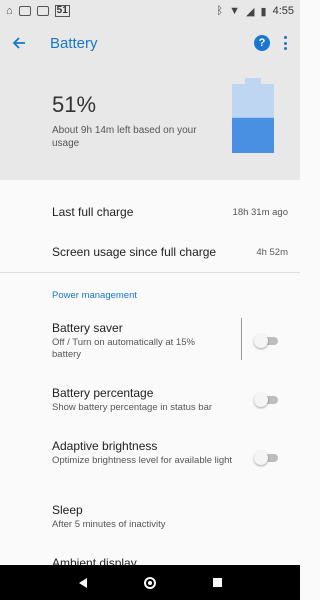  Describe the element at coordinates (24, 11) in the screenshot. I see `photo-icon` at that location.